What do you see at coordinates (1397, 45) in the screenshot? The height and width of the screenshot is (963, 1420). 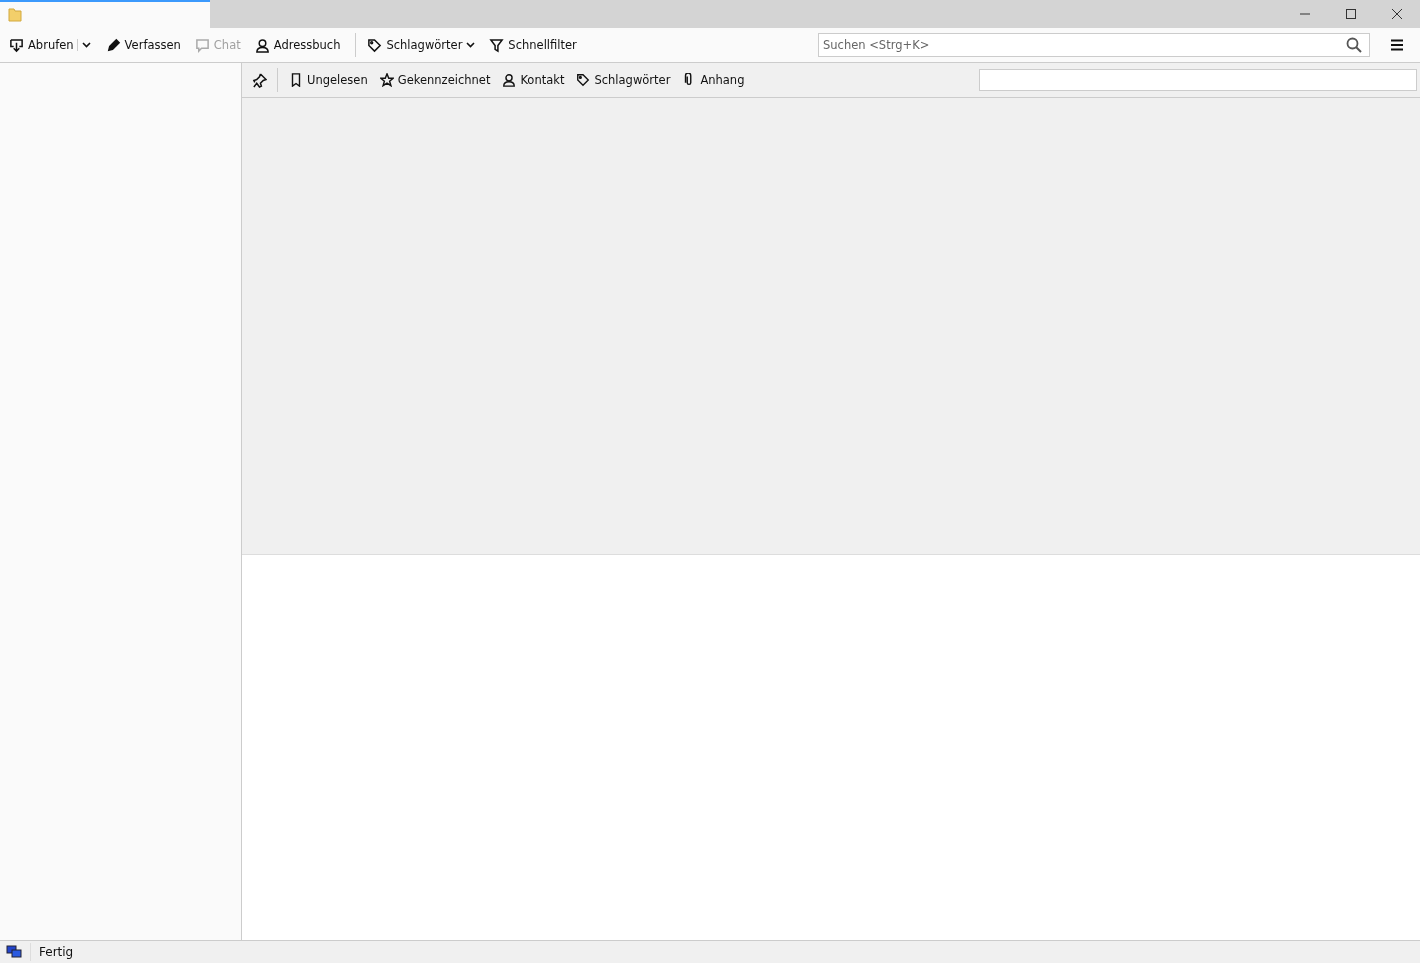 I see `menu-icon` at bounding box center [1397, 45].